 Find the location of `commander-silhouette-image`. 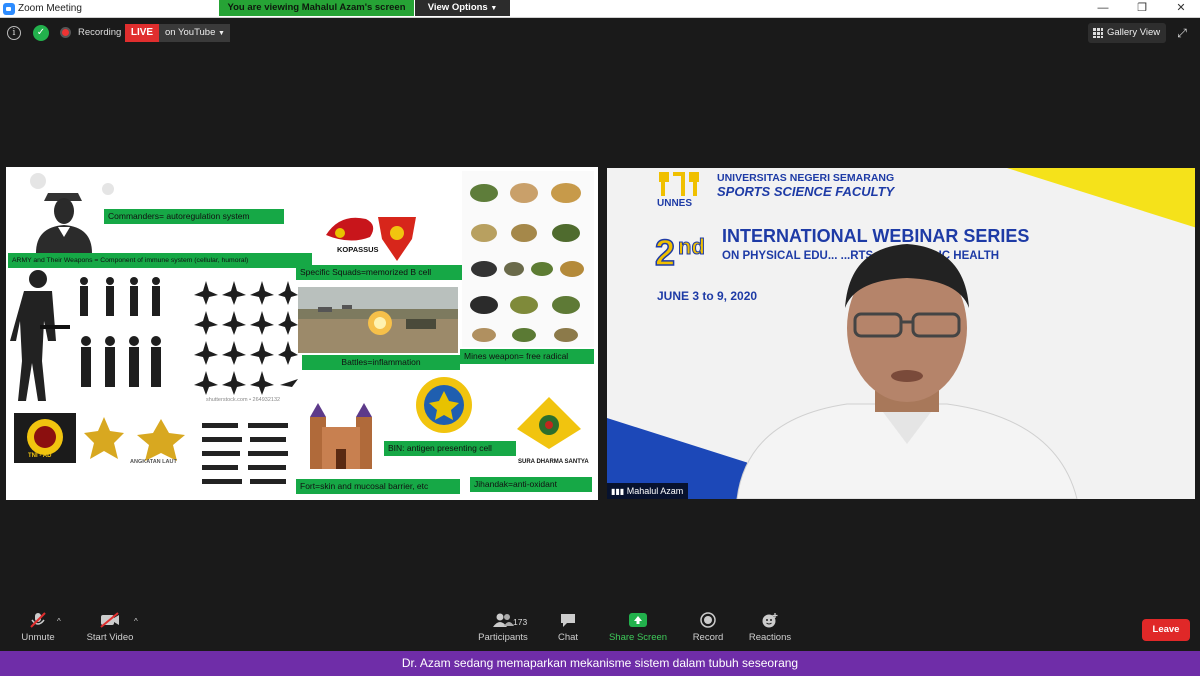

commander-silhouette-image is located at coordinates (72, 213).